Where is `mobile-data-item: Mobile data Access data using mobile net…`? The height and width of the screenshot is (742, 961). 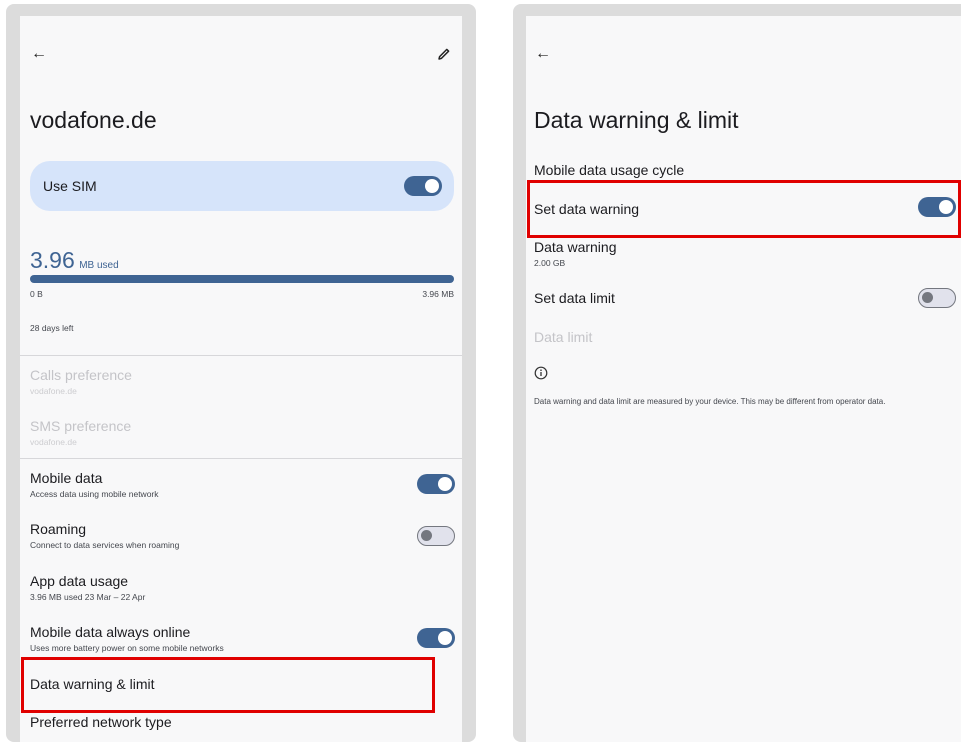 mobile-data-item: Mobile data Access data using mobile net… is located at coordinates (94, 484).